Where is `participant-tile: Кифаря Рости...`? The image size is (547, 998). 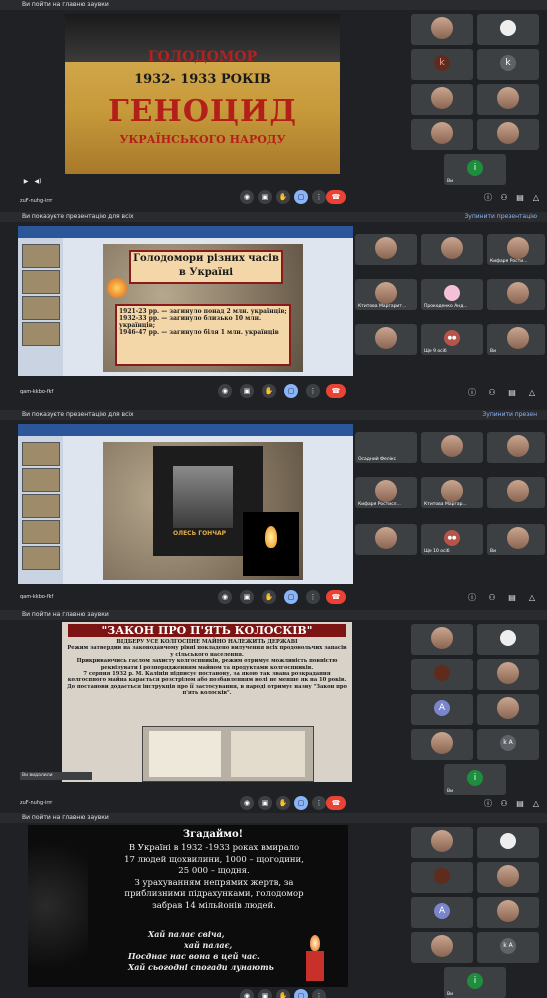
participant-tile: Кифаря Рости... is located at coordinates (516, 249).